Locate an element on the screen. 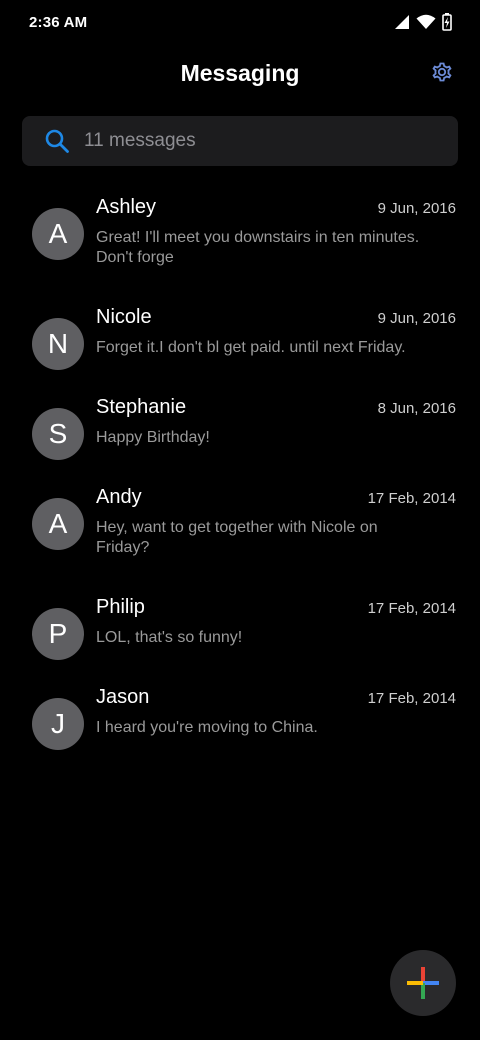  status-icons is located at coordinates (423, 22).